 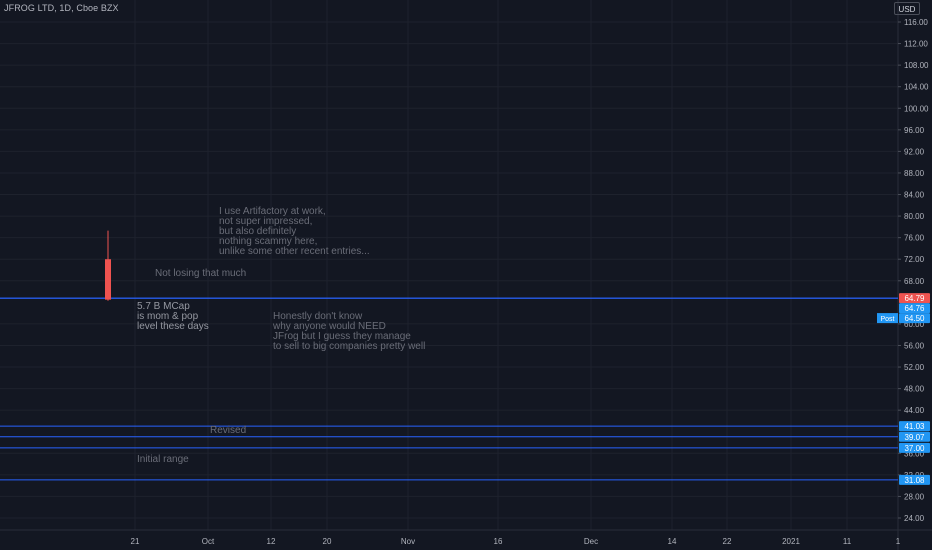 What do you see at coordinates (914, 130) in the screenshot?
I see `price-tick-label: 96.00` at bounding box center [914, 130].